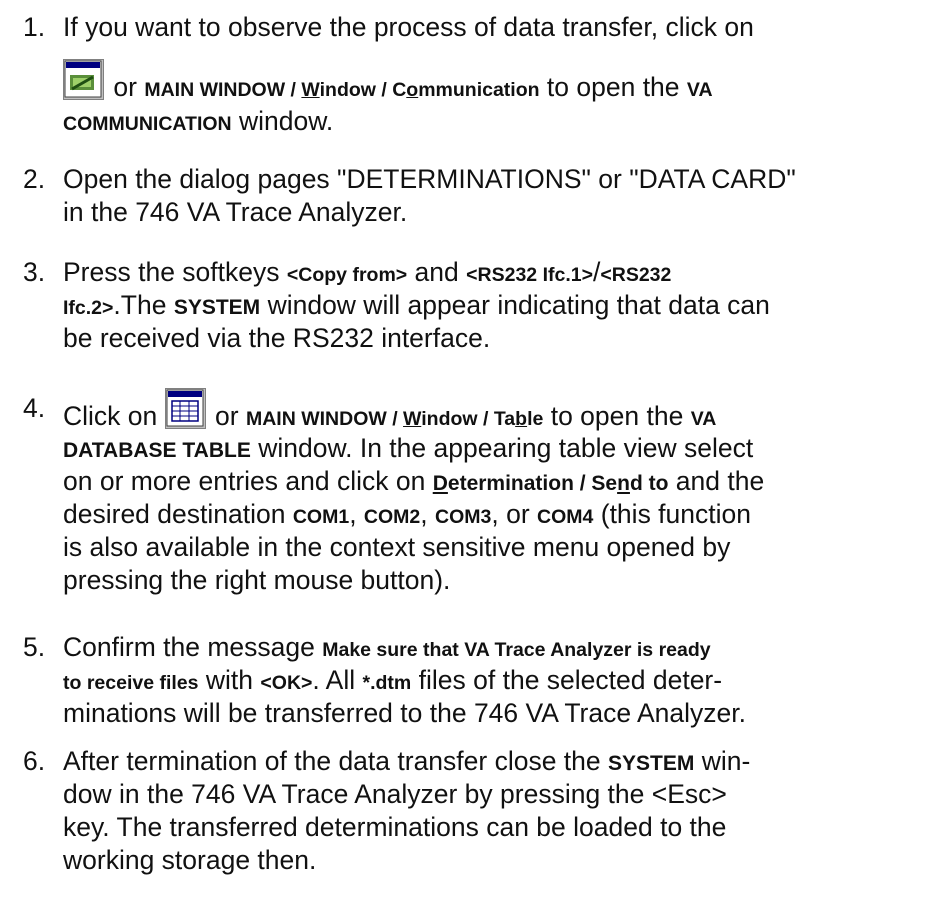 The width and height of the screenshot is (932, 921). What do you see at coordinates (636, 275) in the screenshot?
I see `softkey-rs232-ifc2: <RS232` at bounding box center [636, 275].